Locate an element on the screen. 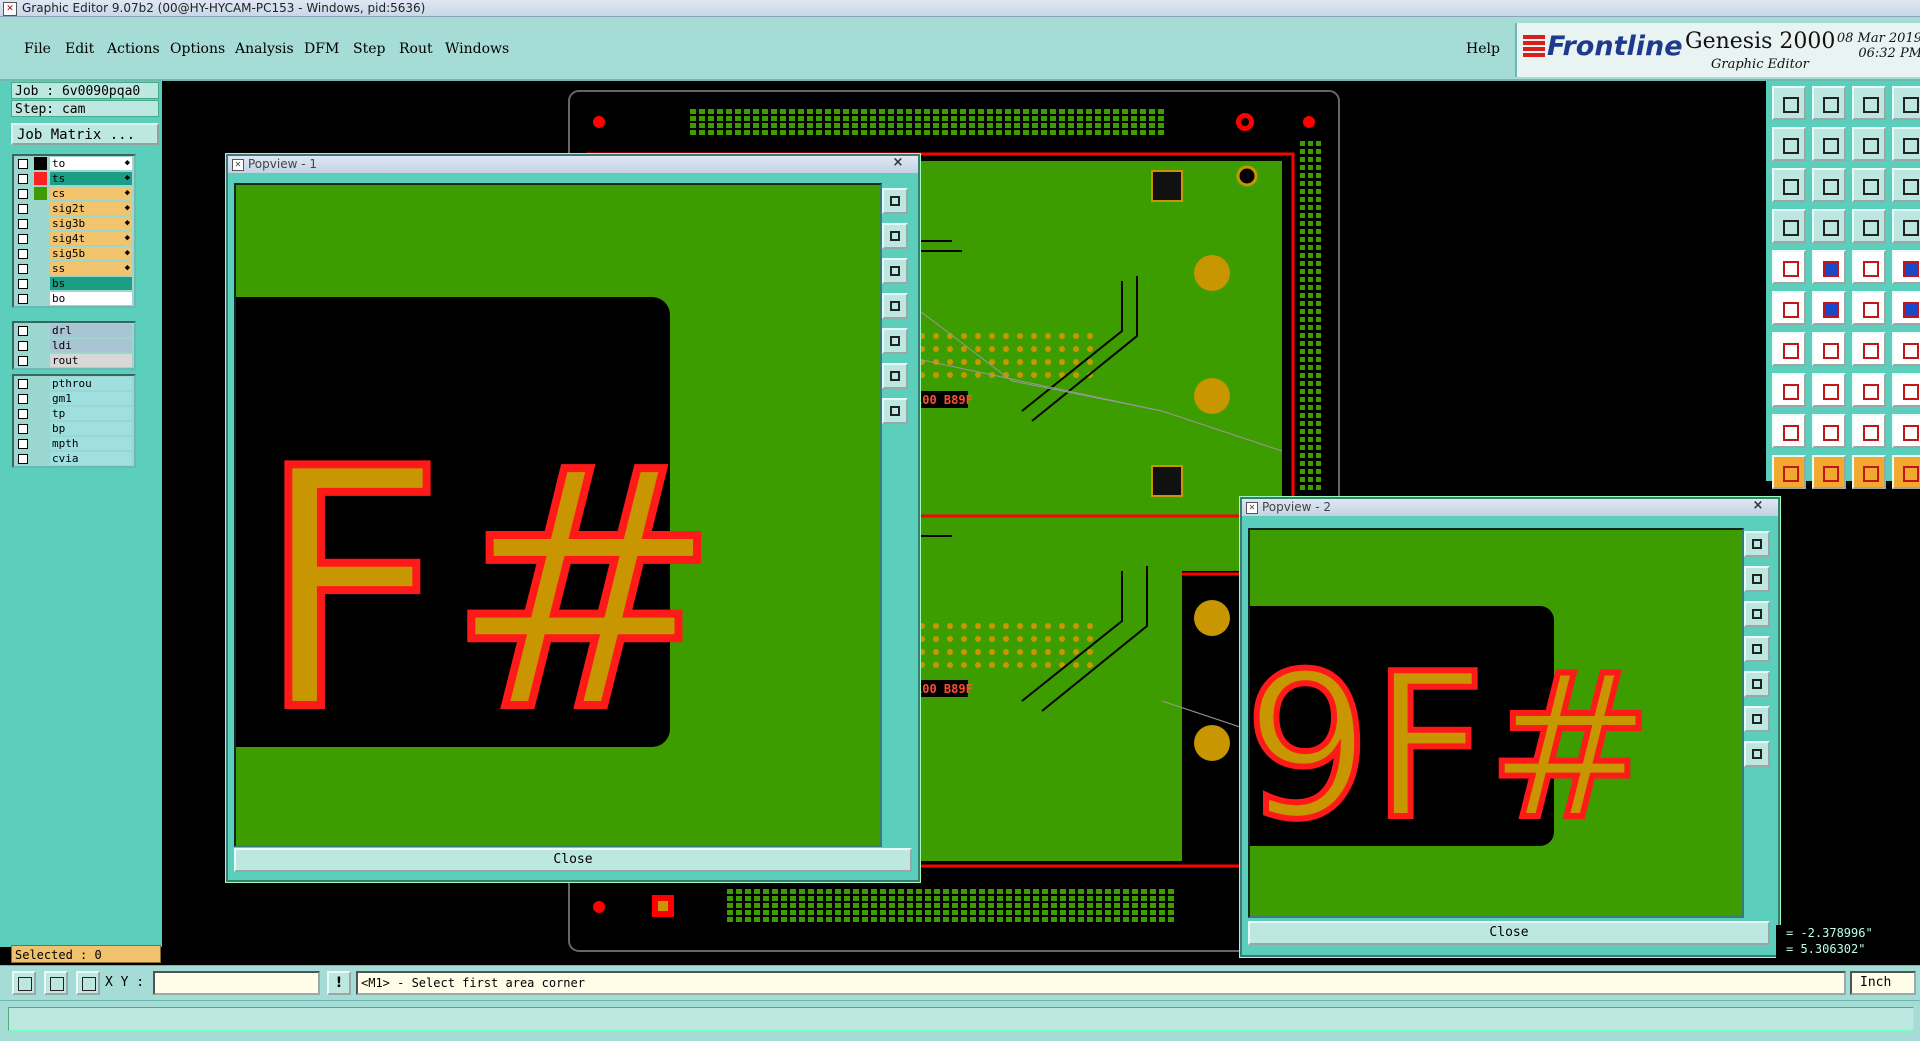 This screenshot has width=1920, height=1041. snap-mode-icon is located at coordinates (24, 983).